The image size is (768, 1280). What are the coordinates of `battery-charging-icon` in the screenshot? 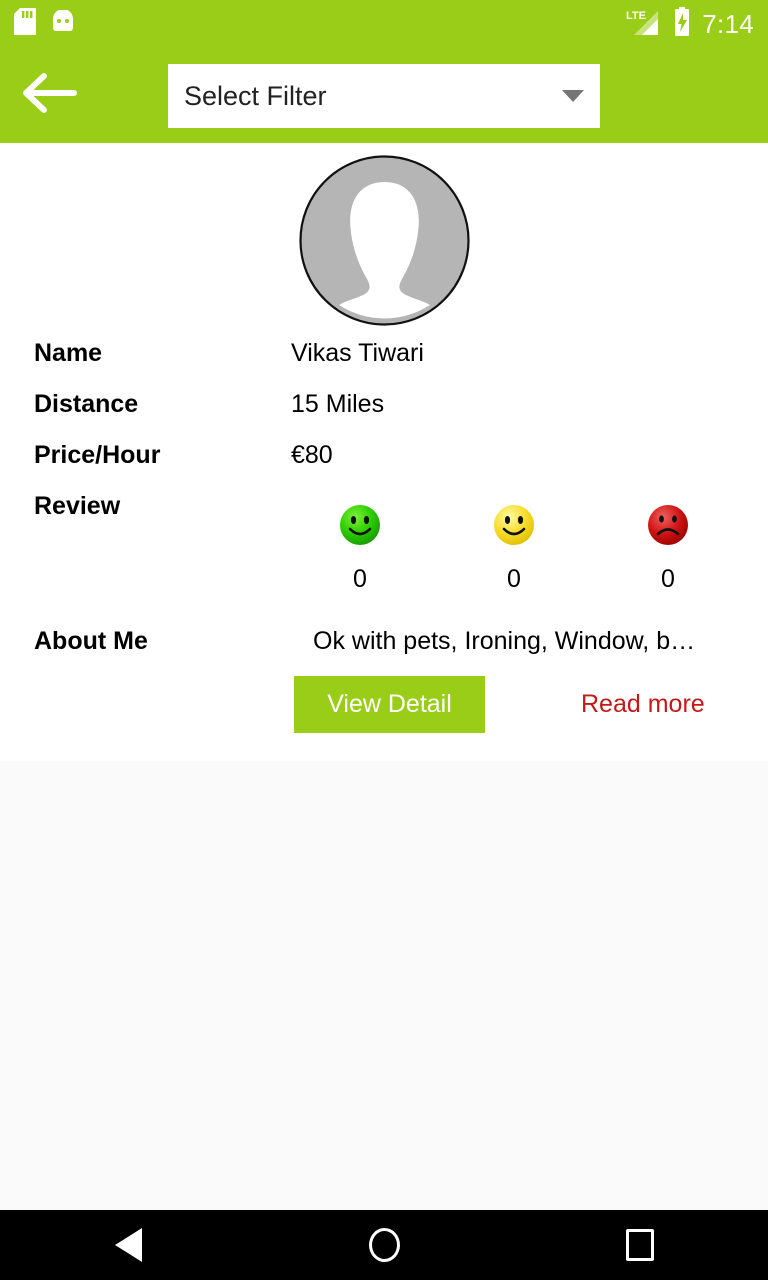 It's located at (682, 24).